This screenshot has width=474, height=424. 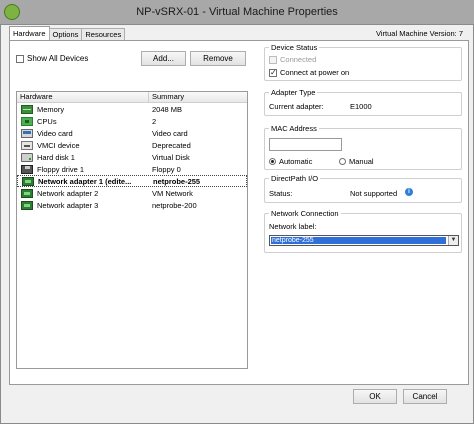 What do you see at coordinates (58, 58) in the screenshot?
I see `show-all-devices-label: Show All Devices` at bounding box center [58, 58].